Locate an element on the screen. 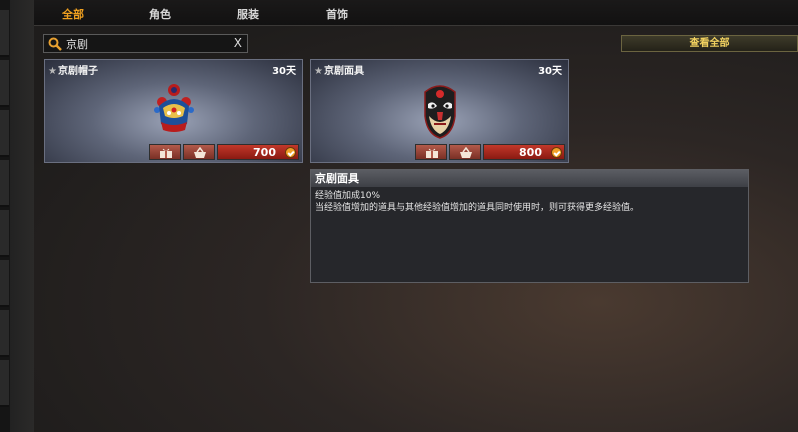 The image size is (798, 432). item-card-opera-hat: ★京剧帽子 30天 700 is located at coordinates (173, 111).